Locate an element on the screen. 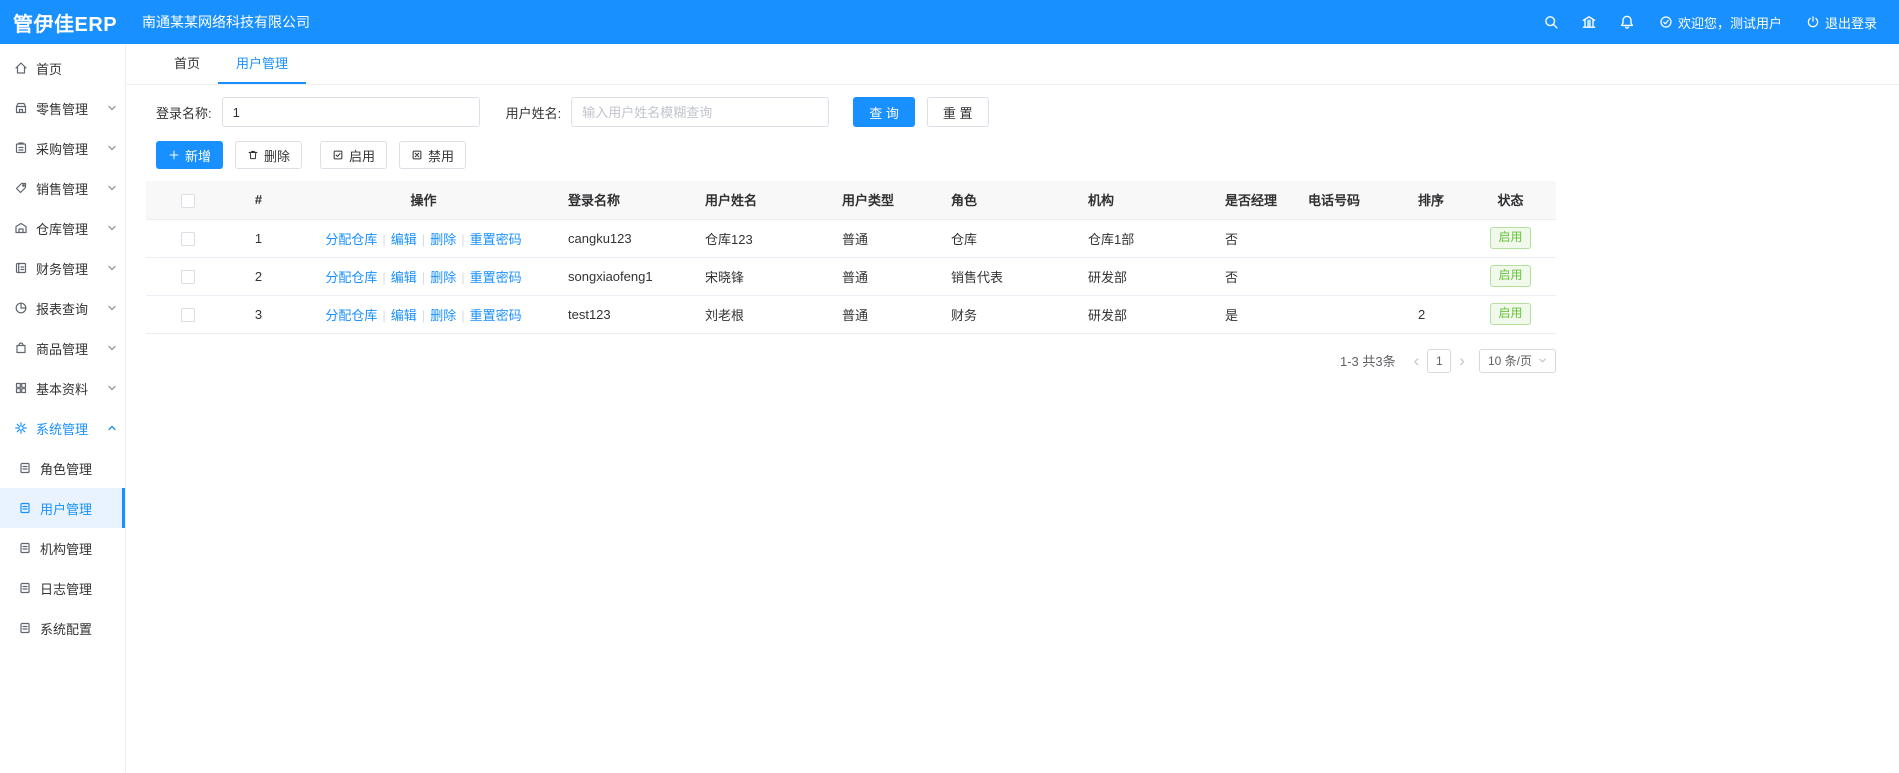 The height and width of the screenshot is (773, 1899). sidebar-item-system: 系统管理 is located at coordinates (62, 428).